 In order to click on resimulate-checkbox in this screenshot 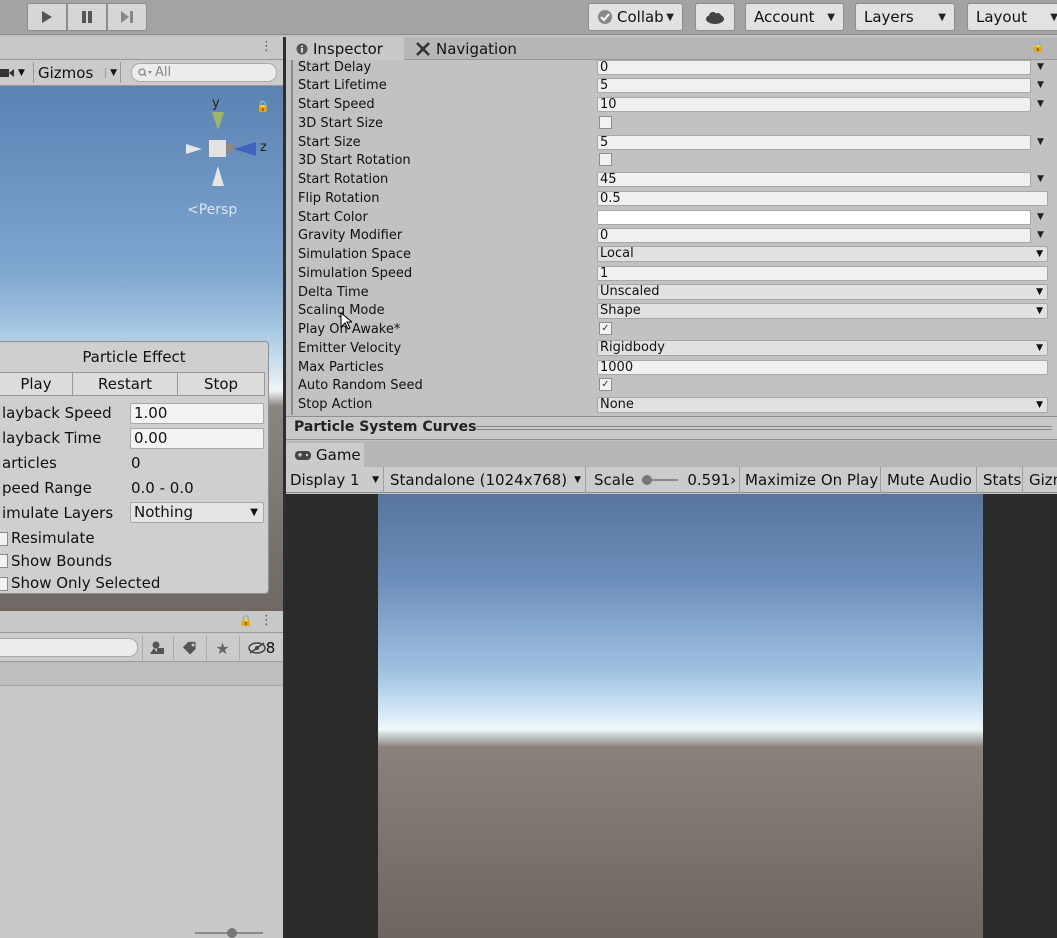, I will do `click(4, 539)`.